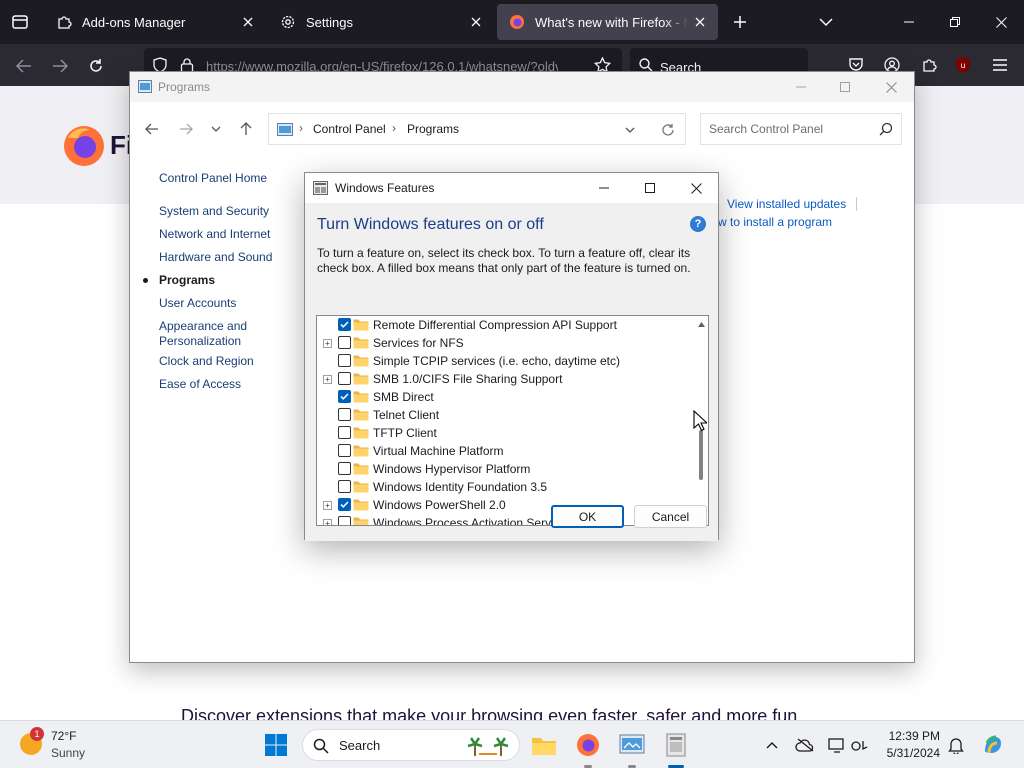 This screenshot has height=768, width=1024. I want to click on start-button, so click(276, 745).